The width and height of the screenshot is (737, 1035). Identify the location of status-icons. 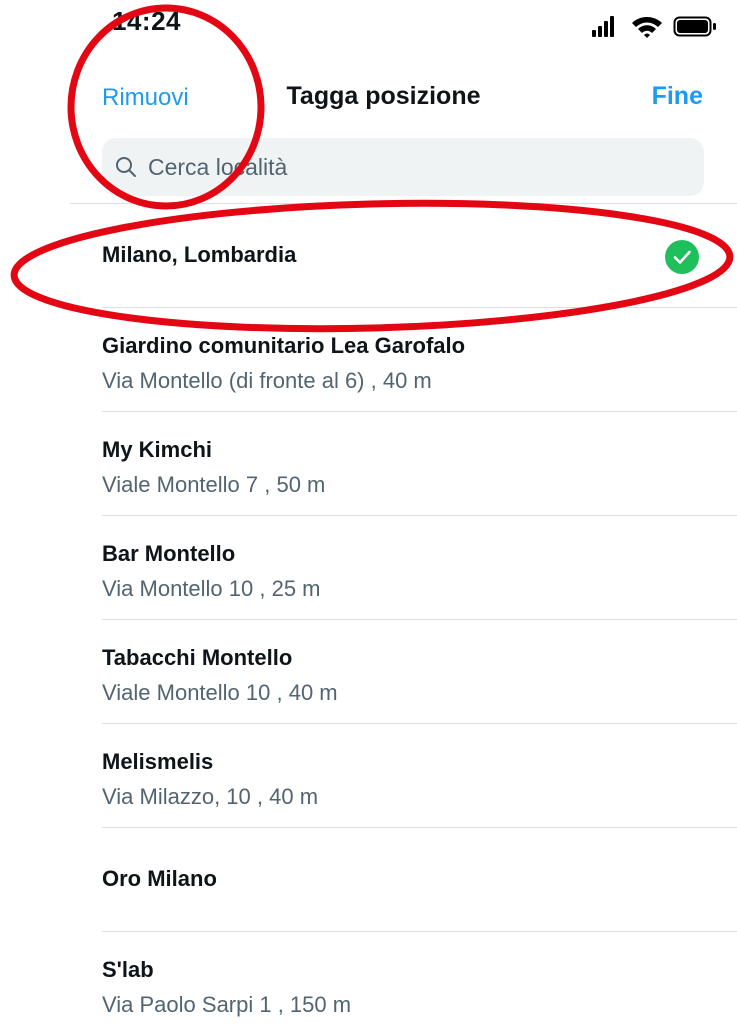
(654, 27).